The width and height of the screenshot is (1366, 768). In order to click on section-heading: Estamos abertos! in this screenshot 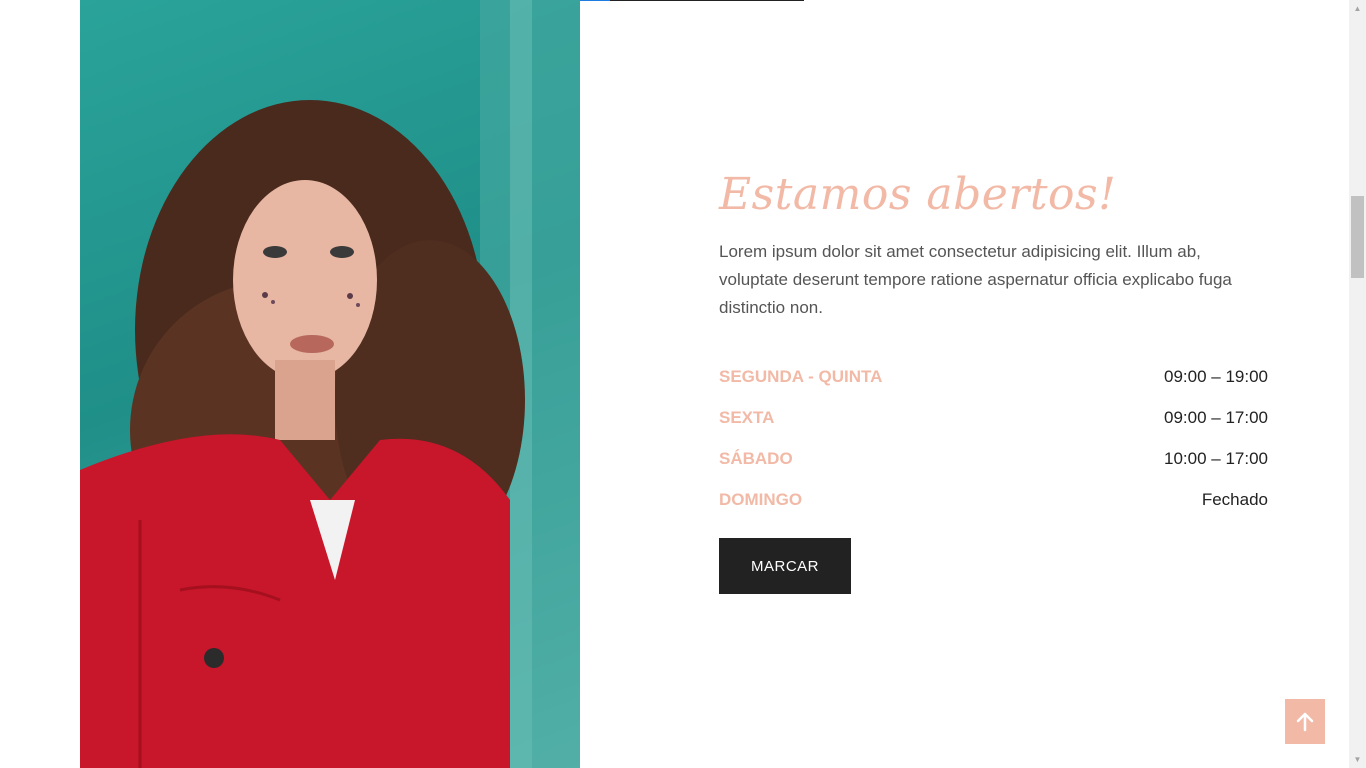, I will do `click(918, 194)`.